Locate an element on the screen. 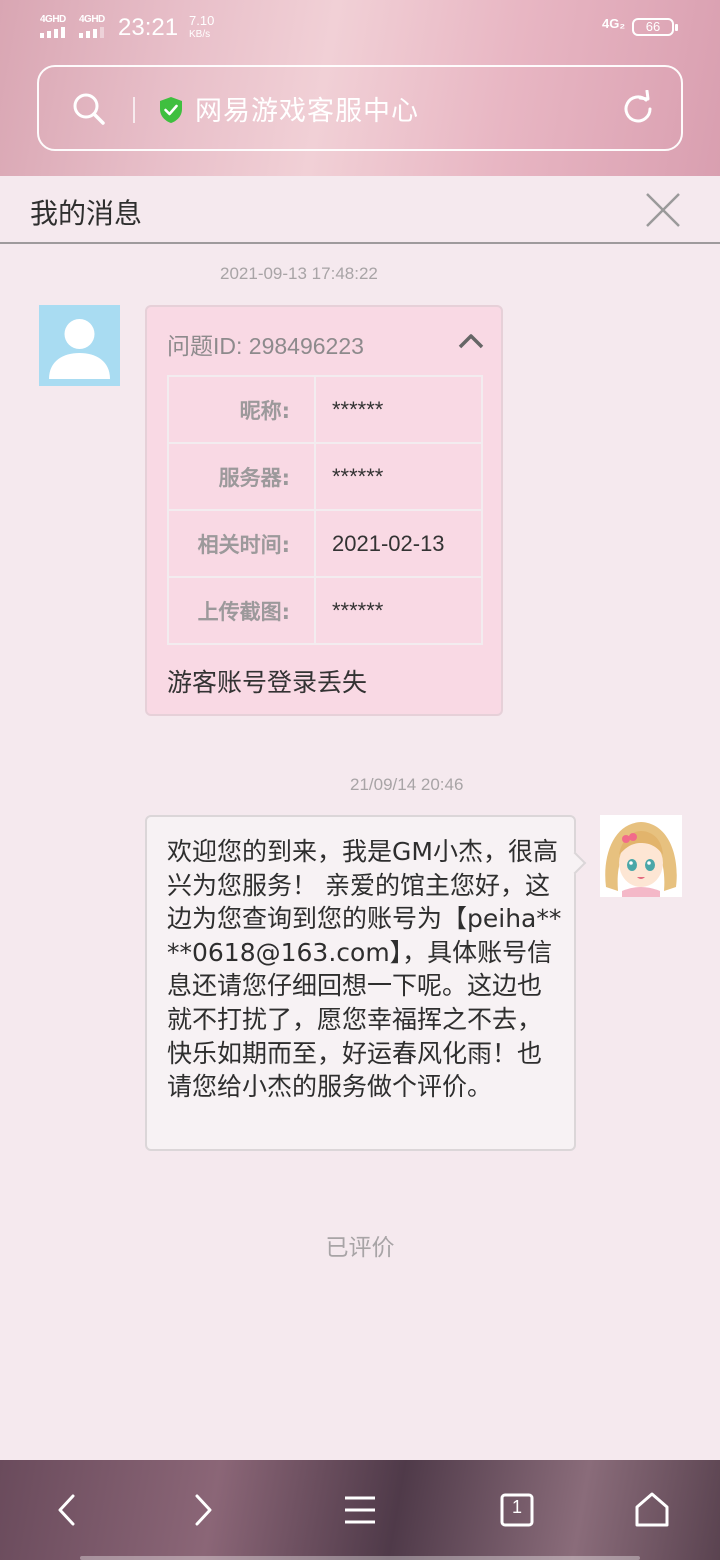 The height and width of the screenshot is (1560, 720). table-row: 上传截图: ****** is located at coordinates (325, 610).